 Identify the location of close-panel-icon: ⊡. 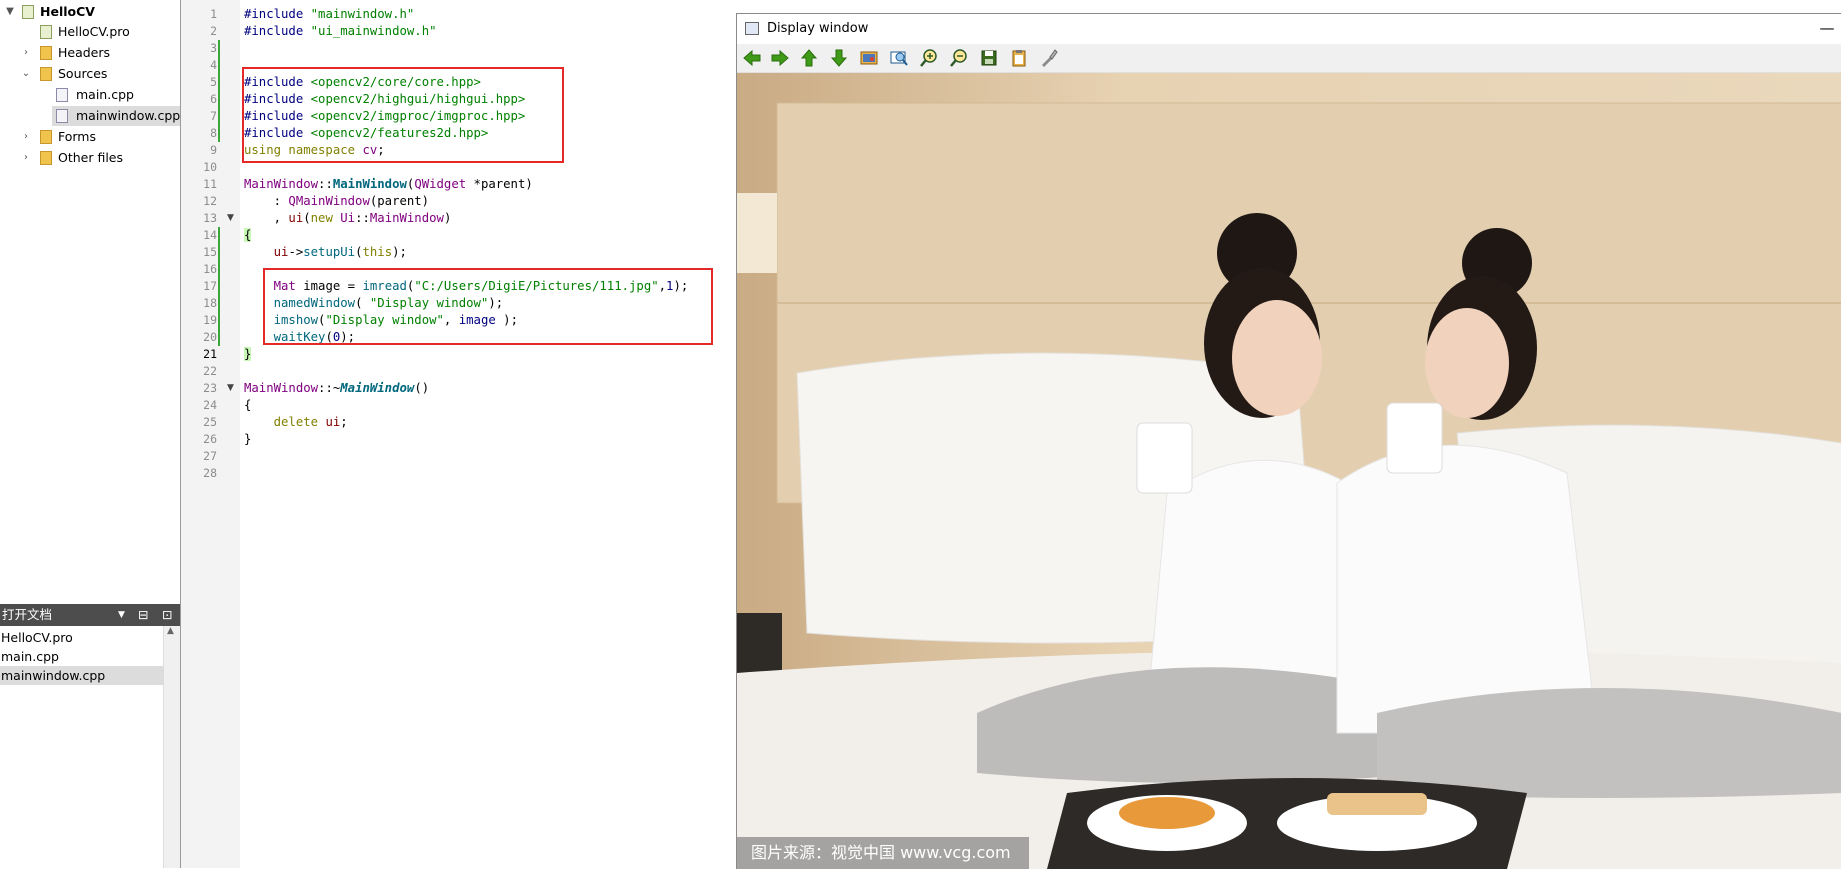
(167, 615).